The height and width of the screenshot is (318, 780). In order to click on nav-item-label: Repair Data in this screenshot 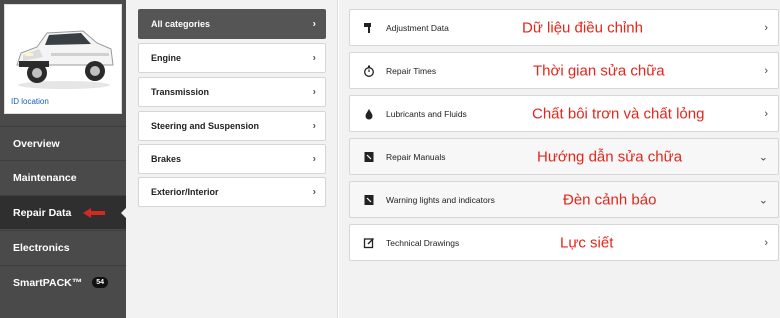, I will do `click(42, 212)`.